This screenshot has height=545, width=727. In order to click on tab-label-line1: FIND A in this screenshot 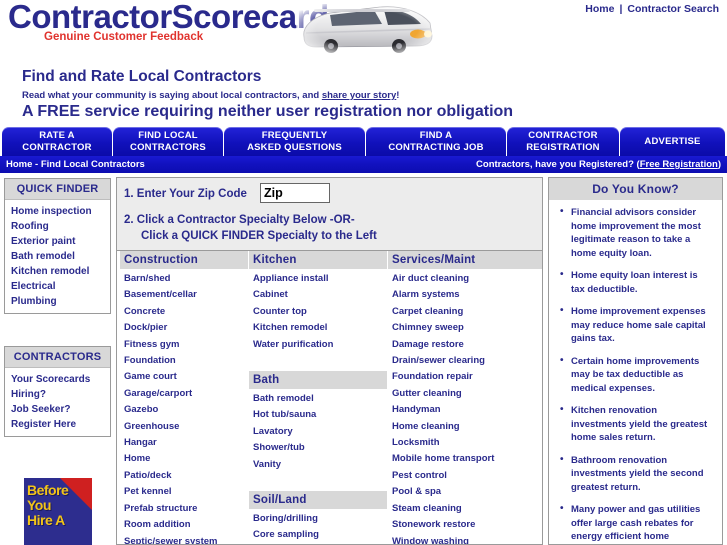, I will do `click(436, 135)`.